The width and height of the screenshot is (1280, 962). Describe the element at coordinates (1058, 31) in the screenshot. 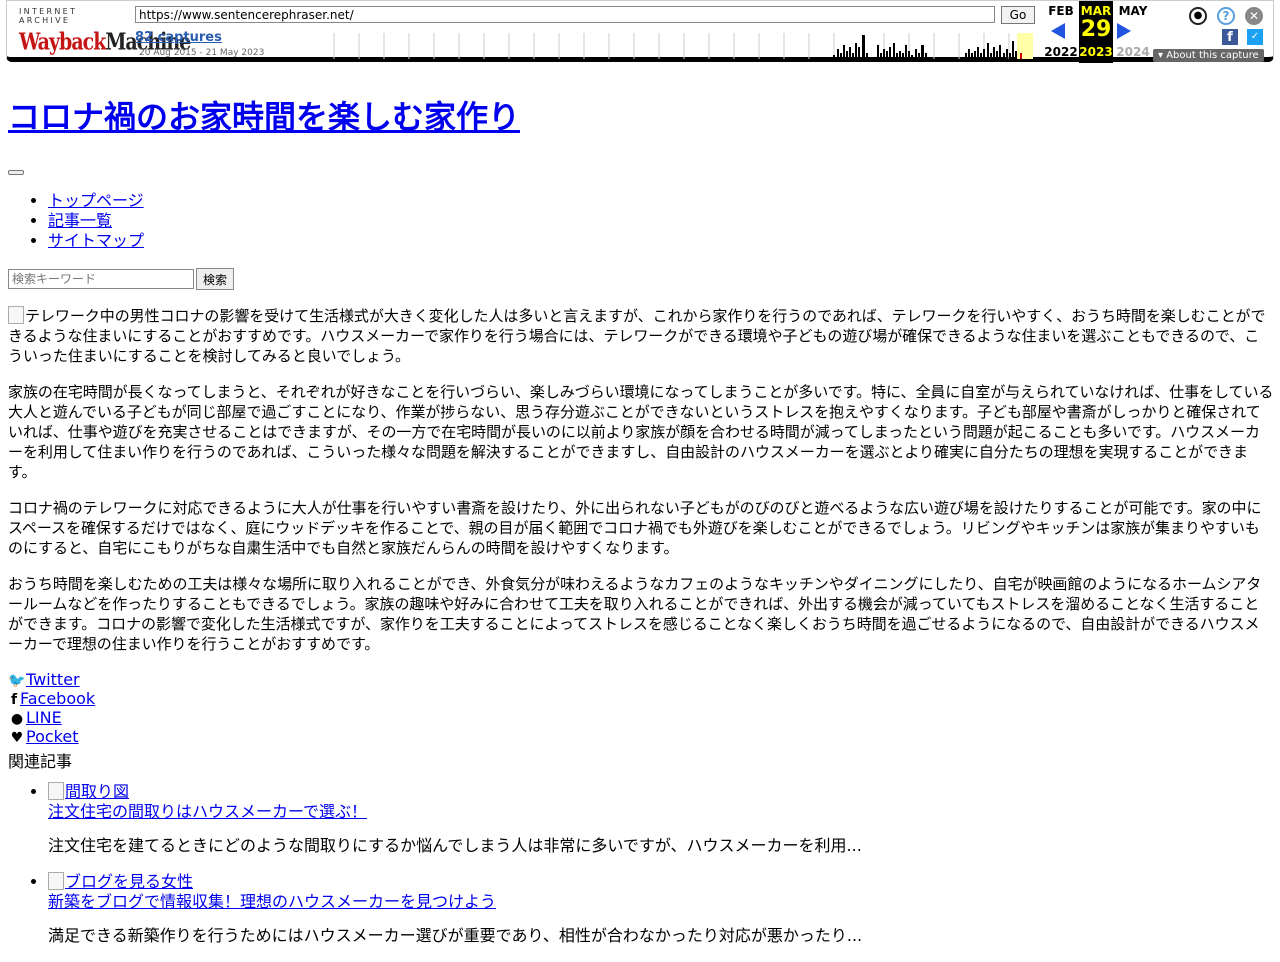

I see `prev-capture-arrow-icon` at that location.